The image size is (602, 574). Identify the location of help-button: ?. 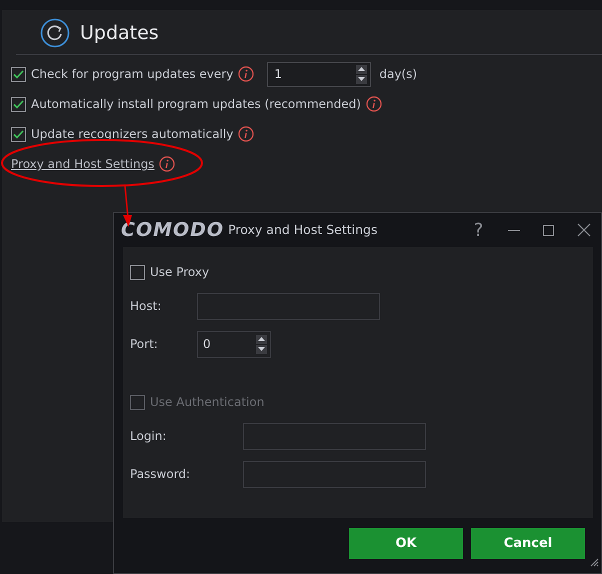
(478, 230).